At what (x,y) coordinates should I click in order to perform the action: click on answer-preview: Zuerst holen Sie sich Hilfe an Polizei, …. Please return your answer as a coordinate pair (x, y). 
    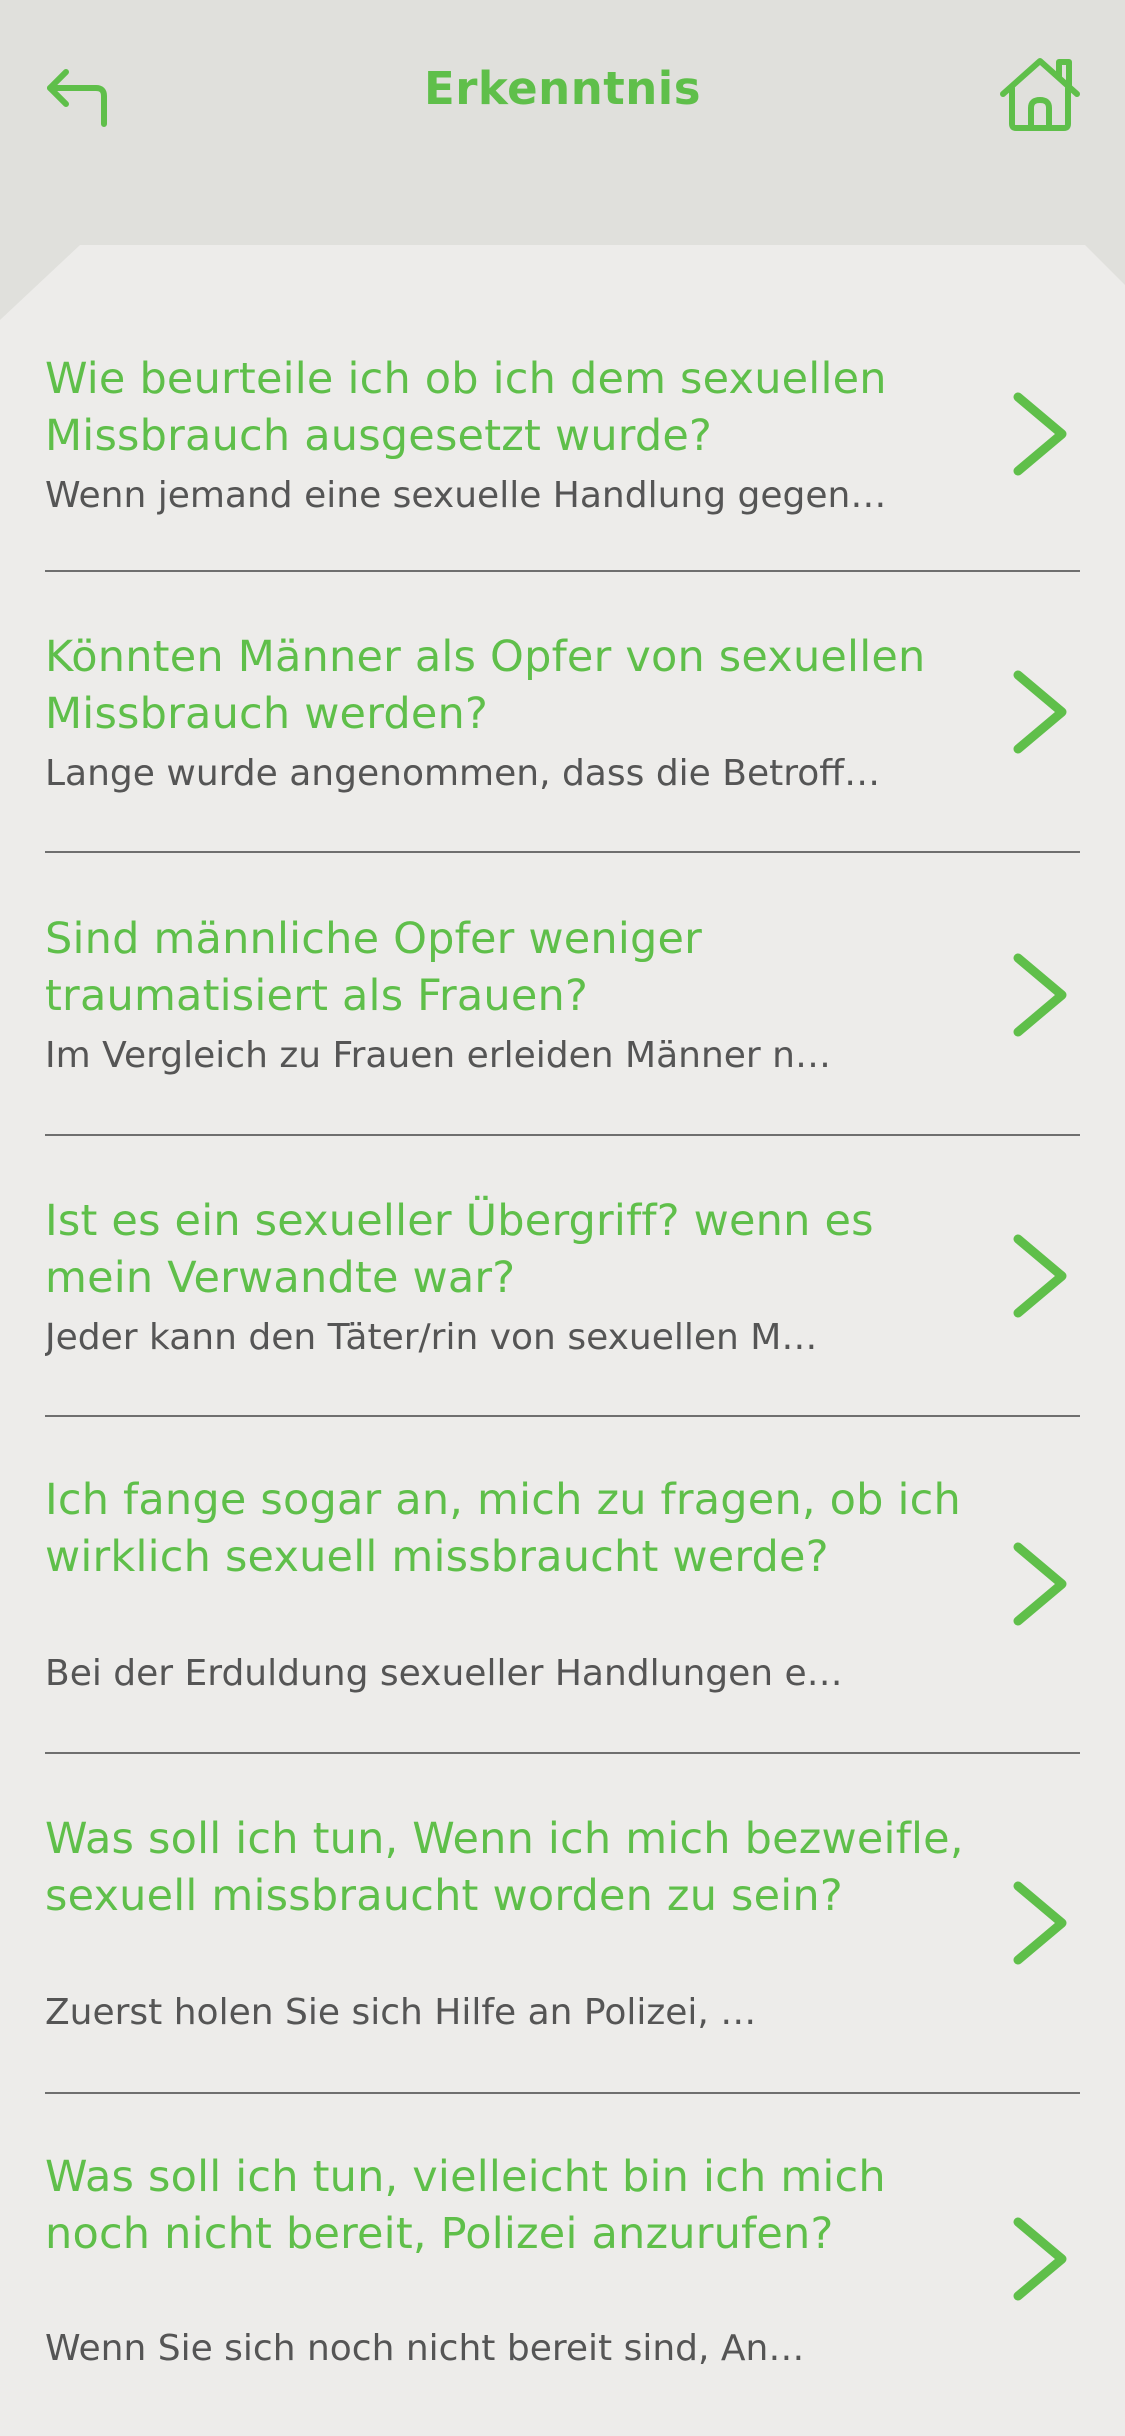
    Looking at the image, I should click on (401, 2012).